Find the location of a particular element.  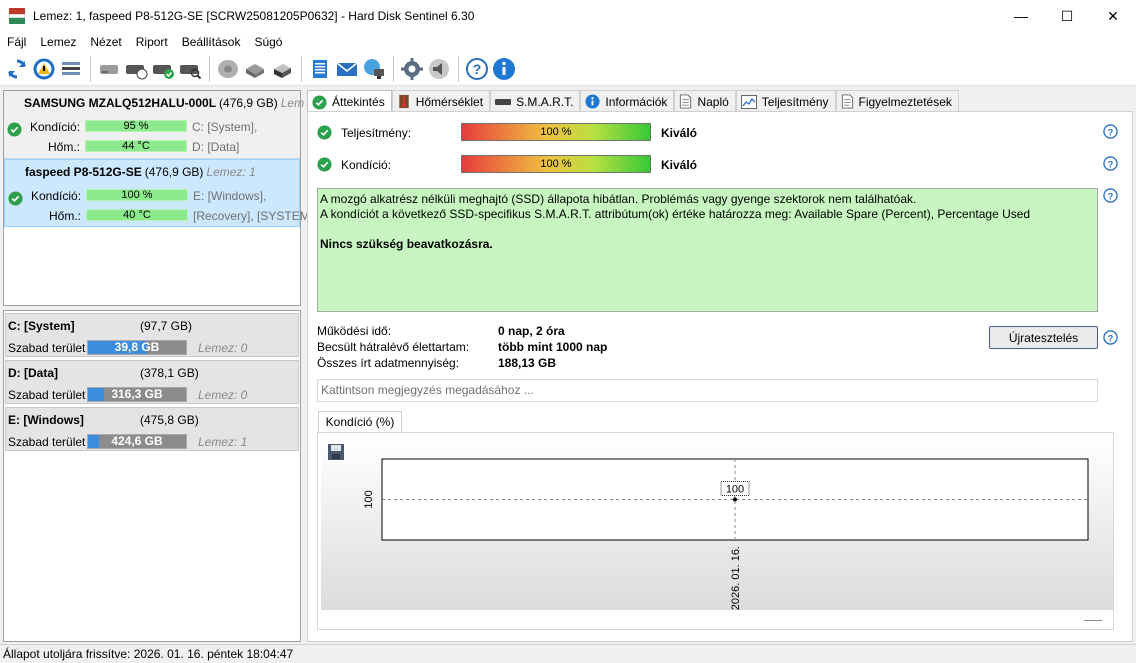

free-space-value: 424,6 GB is located at coordinates (137, 441).